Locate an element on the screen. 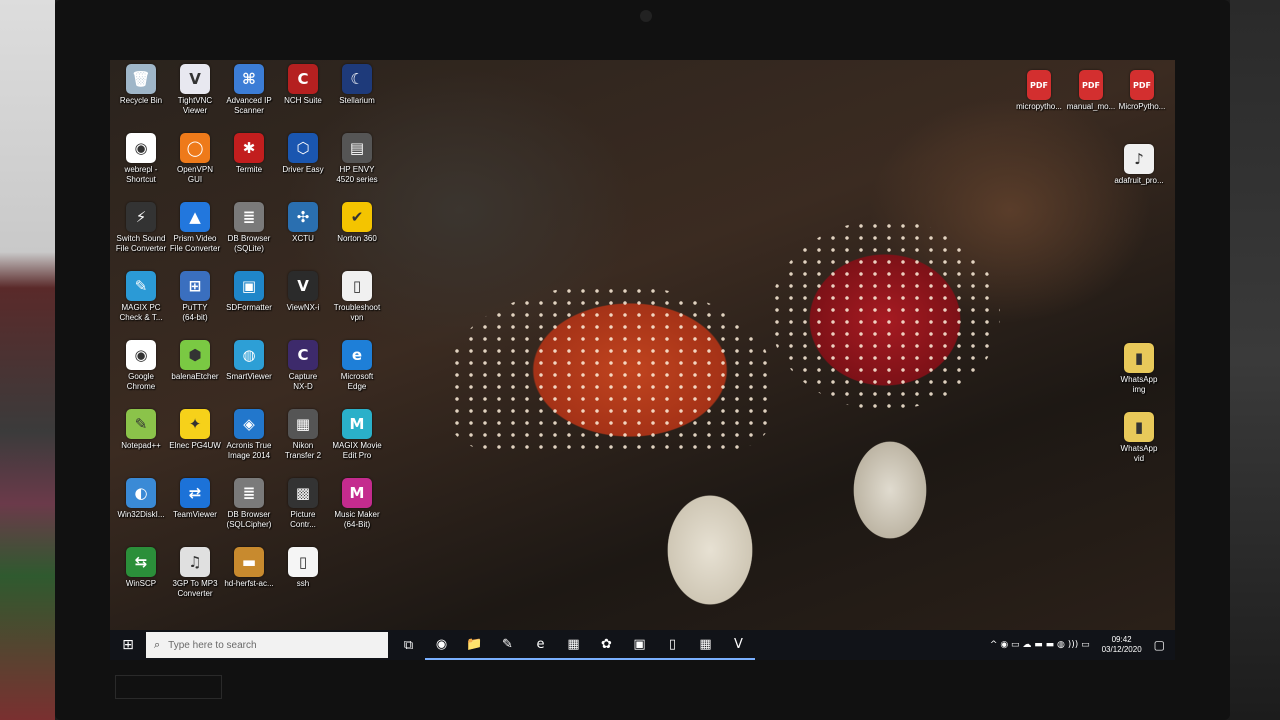  desktop-icon: C NCH Suite is located at coordinates (303, 85).